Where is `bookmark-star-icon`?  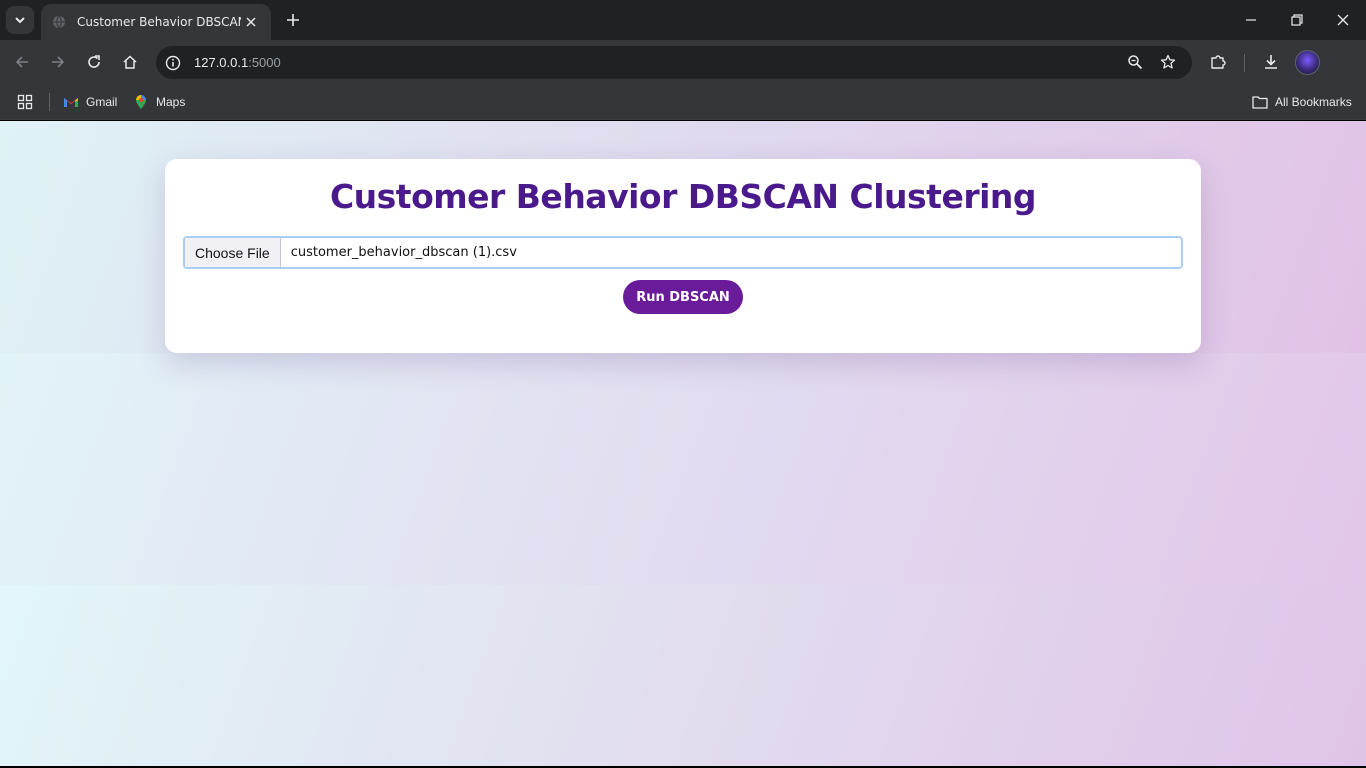
bookmark-star-icon is located at coordinates (1168, 62).